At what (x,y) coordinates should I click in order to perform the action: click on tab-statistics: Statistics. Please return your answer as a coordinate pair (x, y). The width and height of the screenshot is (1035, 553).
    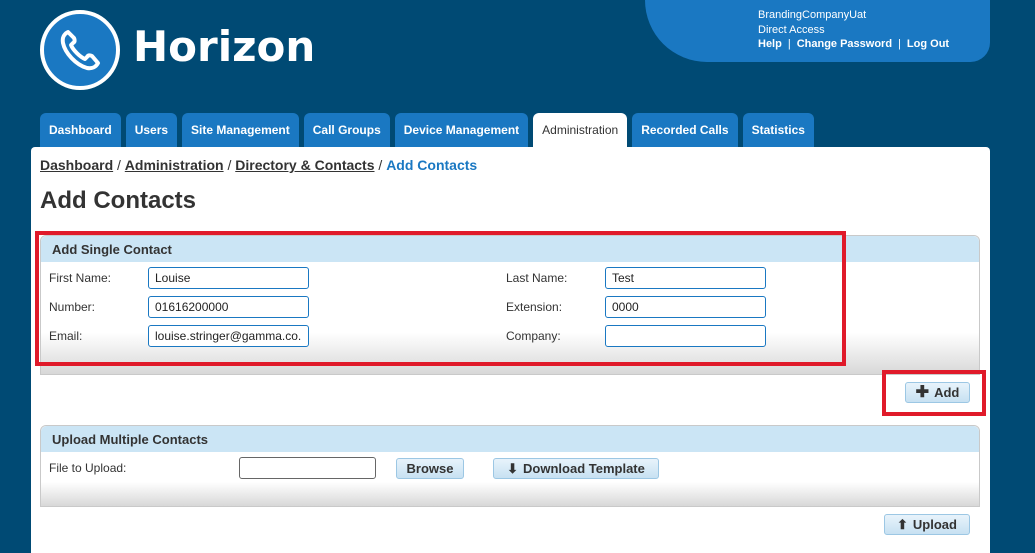
    Looking at the image, I should click on (778, 130).